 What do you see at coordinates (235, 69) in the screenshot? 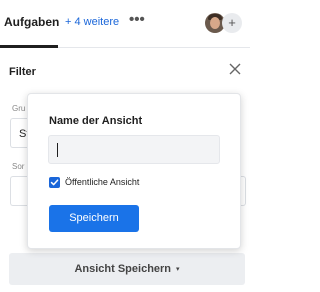
I see `close-icon` at bounding box center [235, 69].